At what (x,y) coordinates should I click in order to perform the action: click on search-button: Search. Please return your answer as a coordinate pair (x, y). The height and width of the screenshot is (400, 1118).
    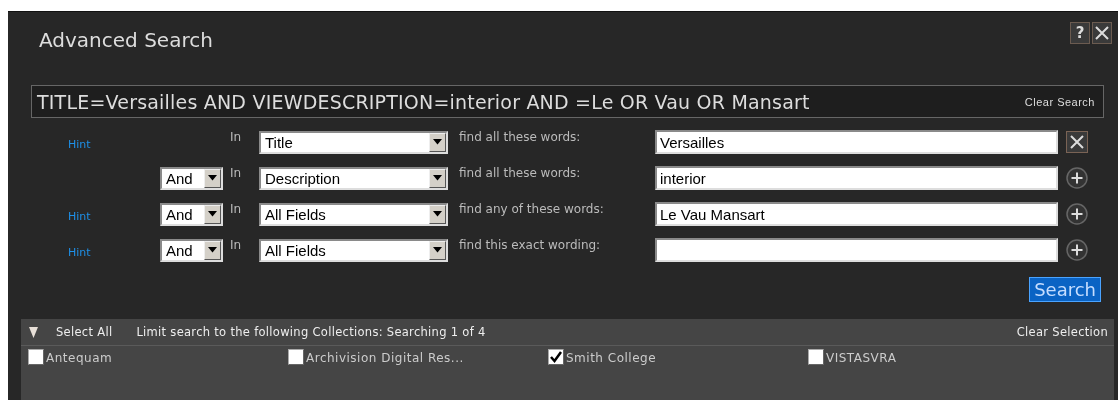
    Looking at the image, I should click on (1065, 289).